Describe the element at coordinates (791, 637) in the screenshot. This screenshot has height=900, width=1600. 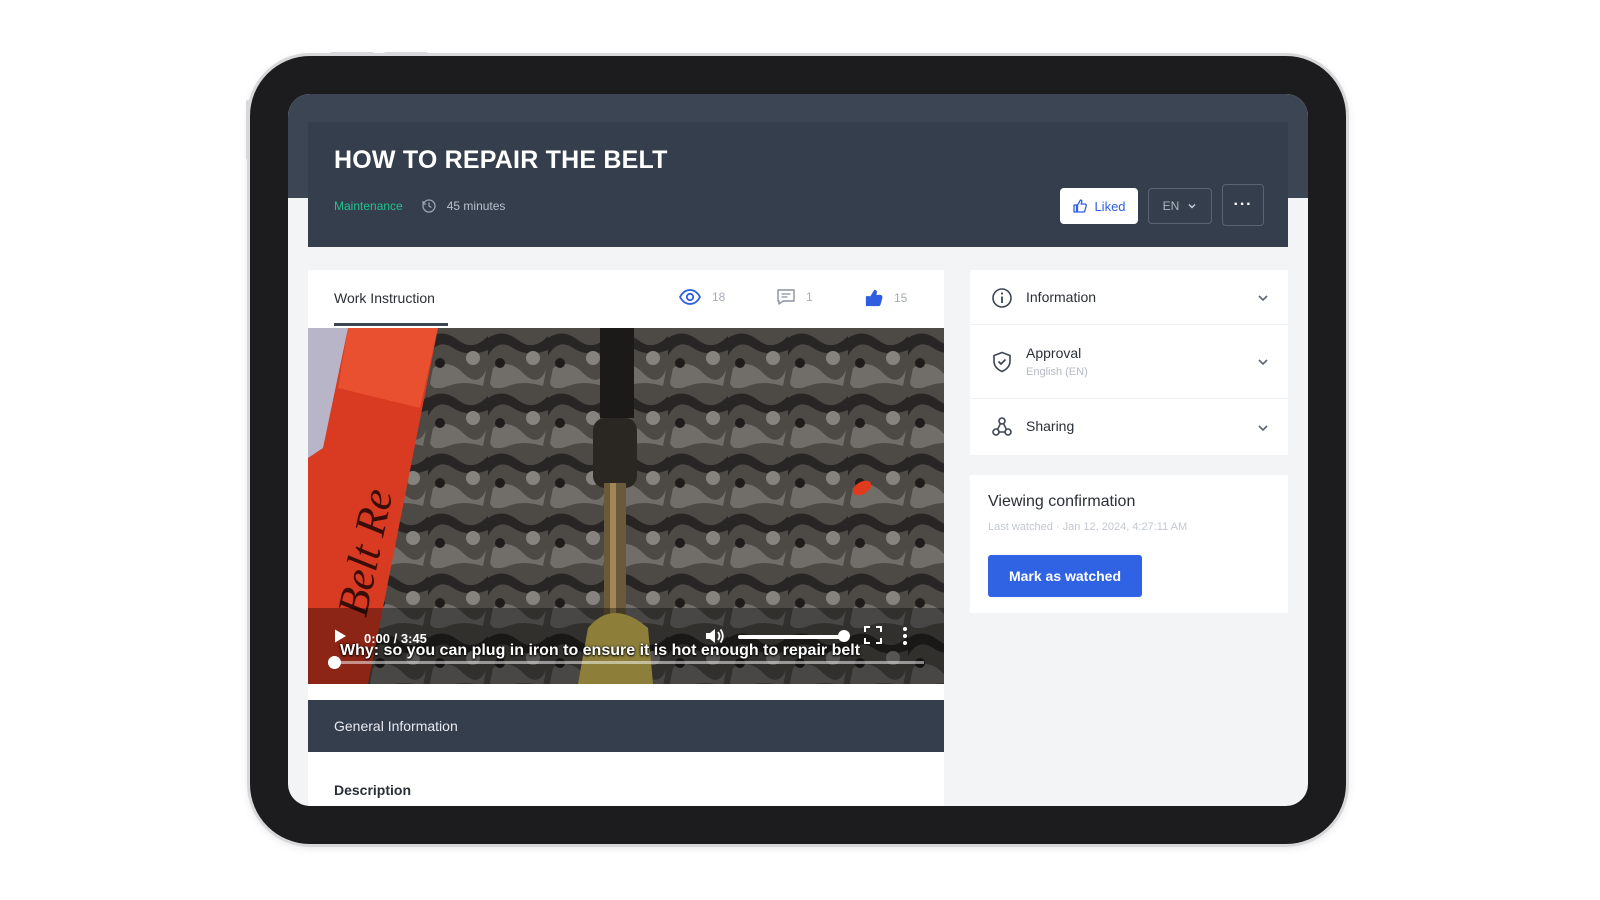
I see `volume-slider` at that location.